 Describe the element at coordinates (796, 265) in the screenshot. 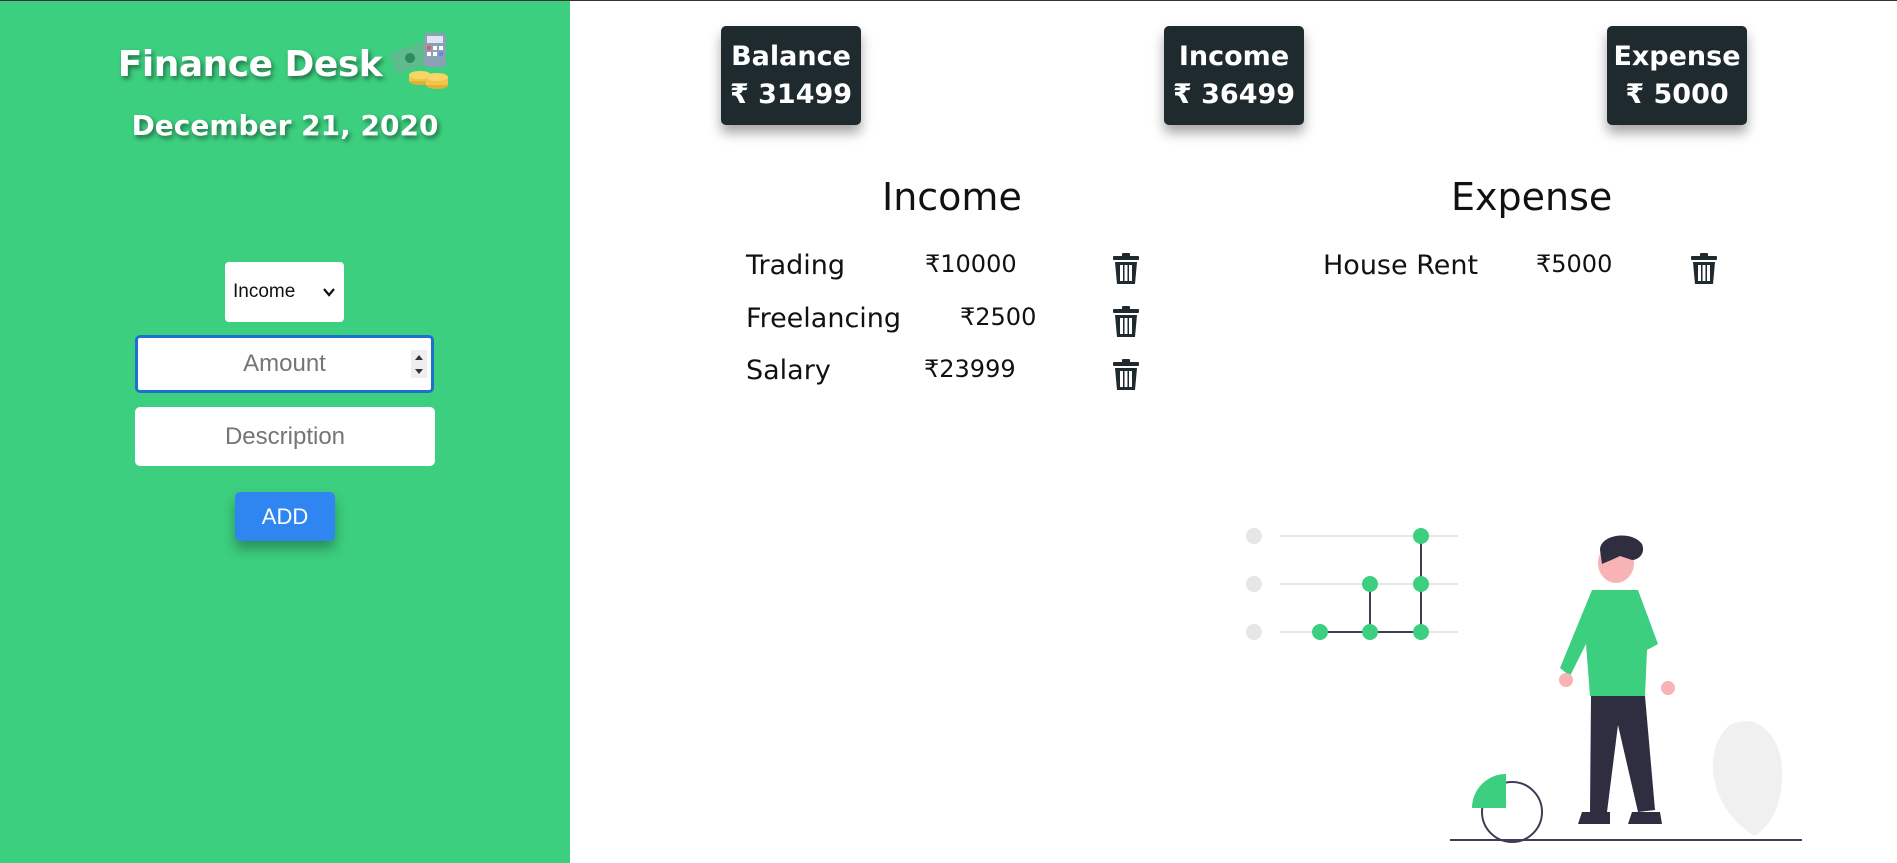

I see `income-item-label: Trading` at that location.